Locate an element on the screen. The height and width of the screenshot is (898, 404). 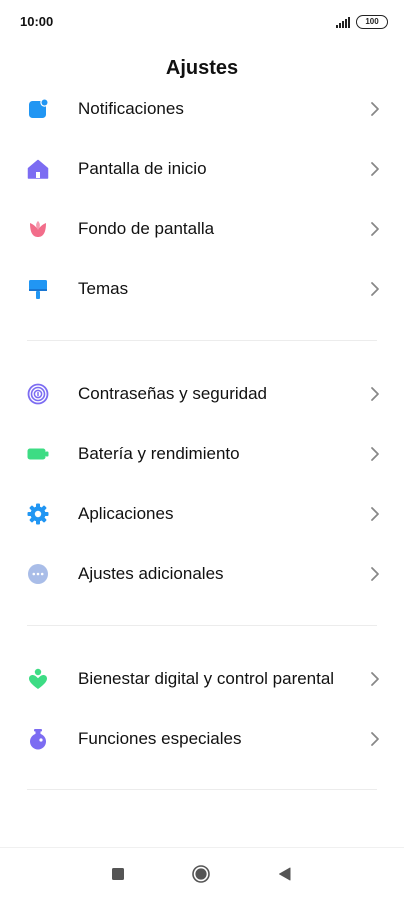
status-icons: 100 is located at coordinates (362, 22).